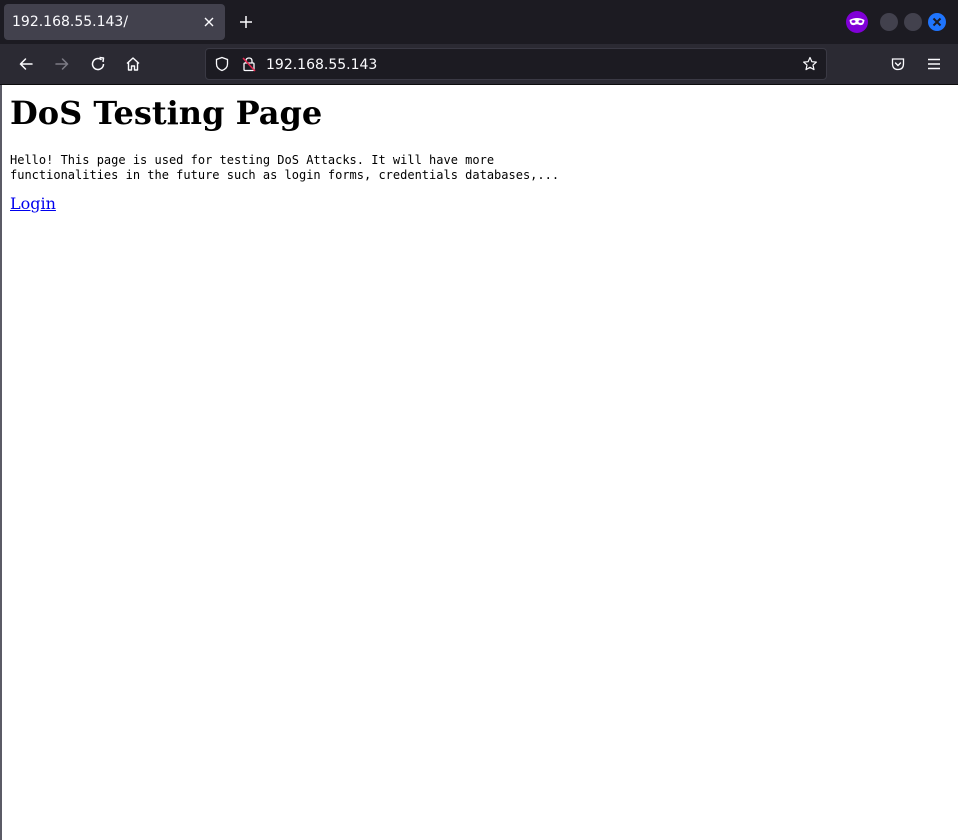  What do you see at coordinates (934, 64) in the screenshot?
I see `hamburger-menu-icon` at bounding box center [934, 64].